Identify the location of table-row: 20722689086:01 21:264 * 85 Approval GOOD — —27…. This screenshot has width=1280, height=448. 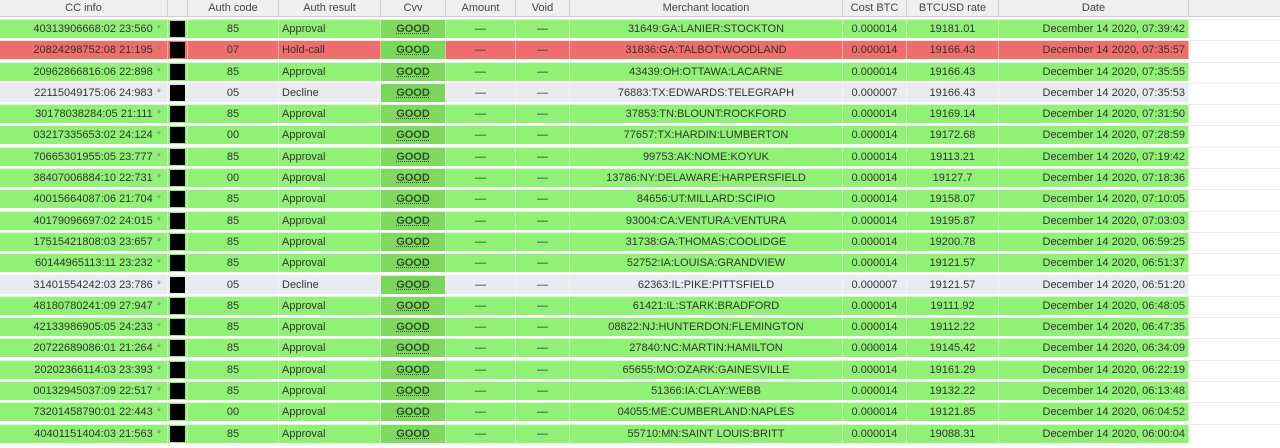
(640, 348).